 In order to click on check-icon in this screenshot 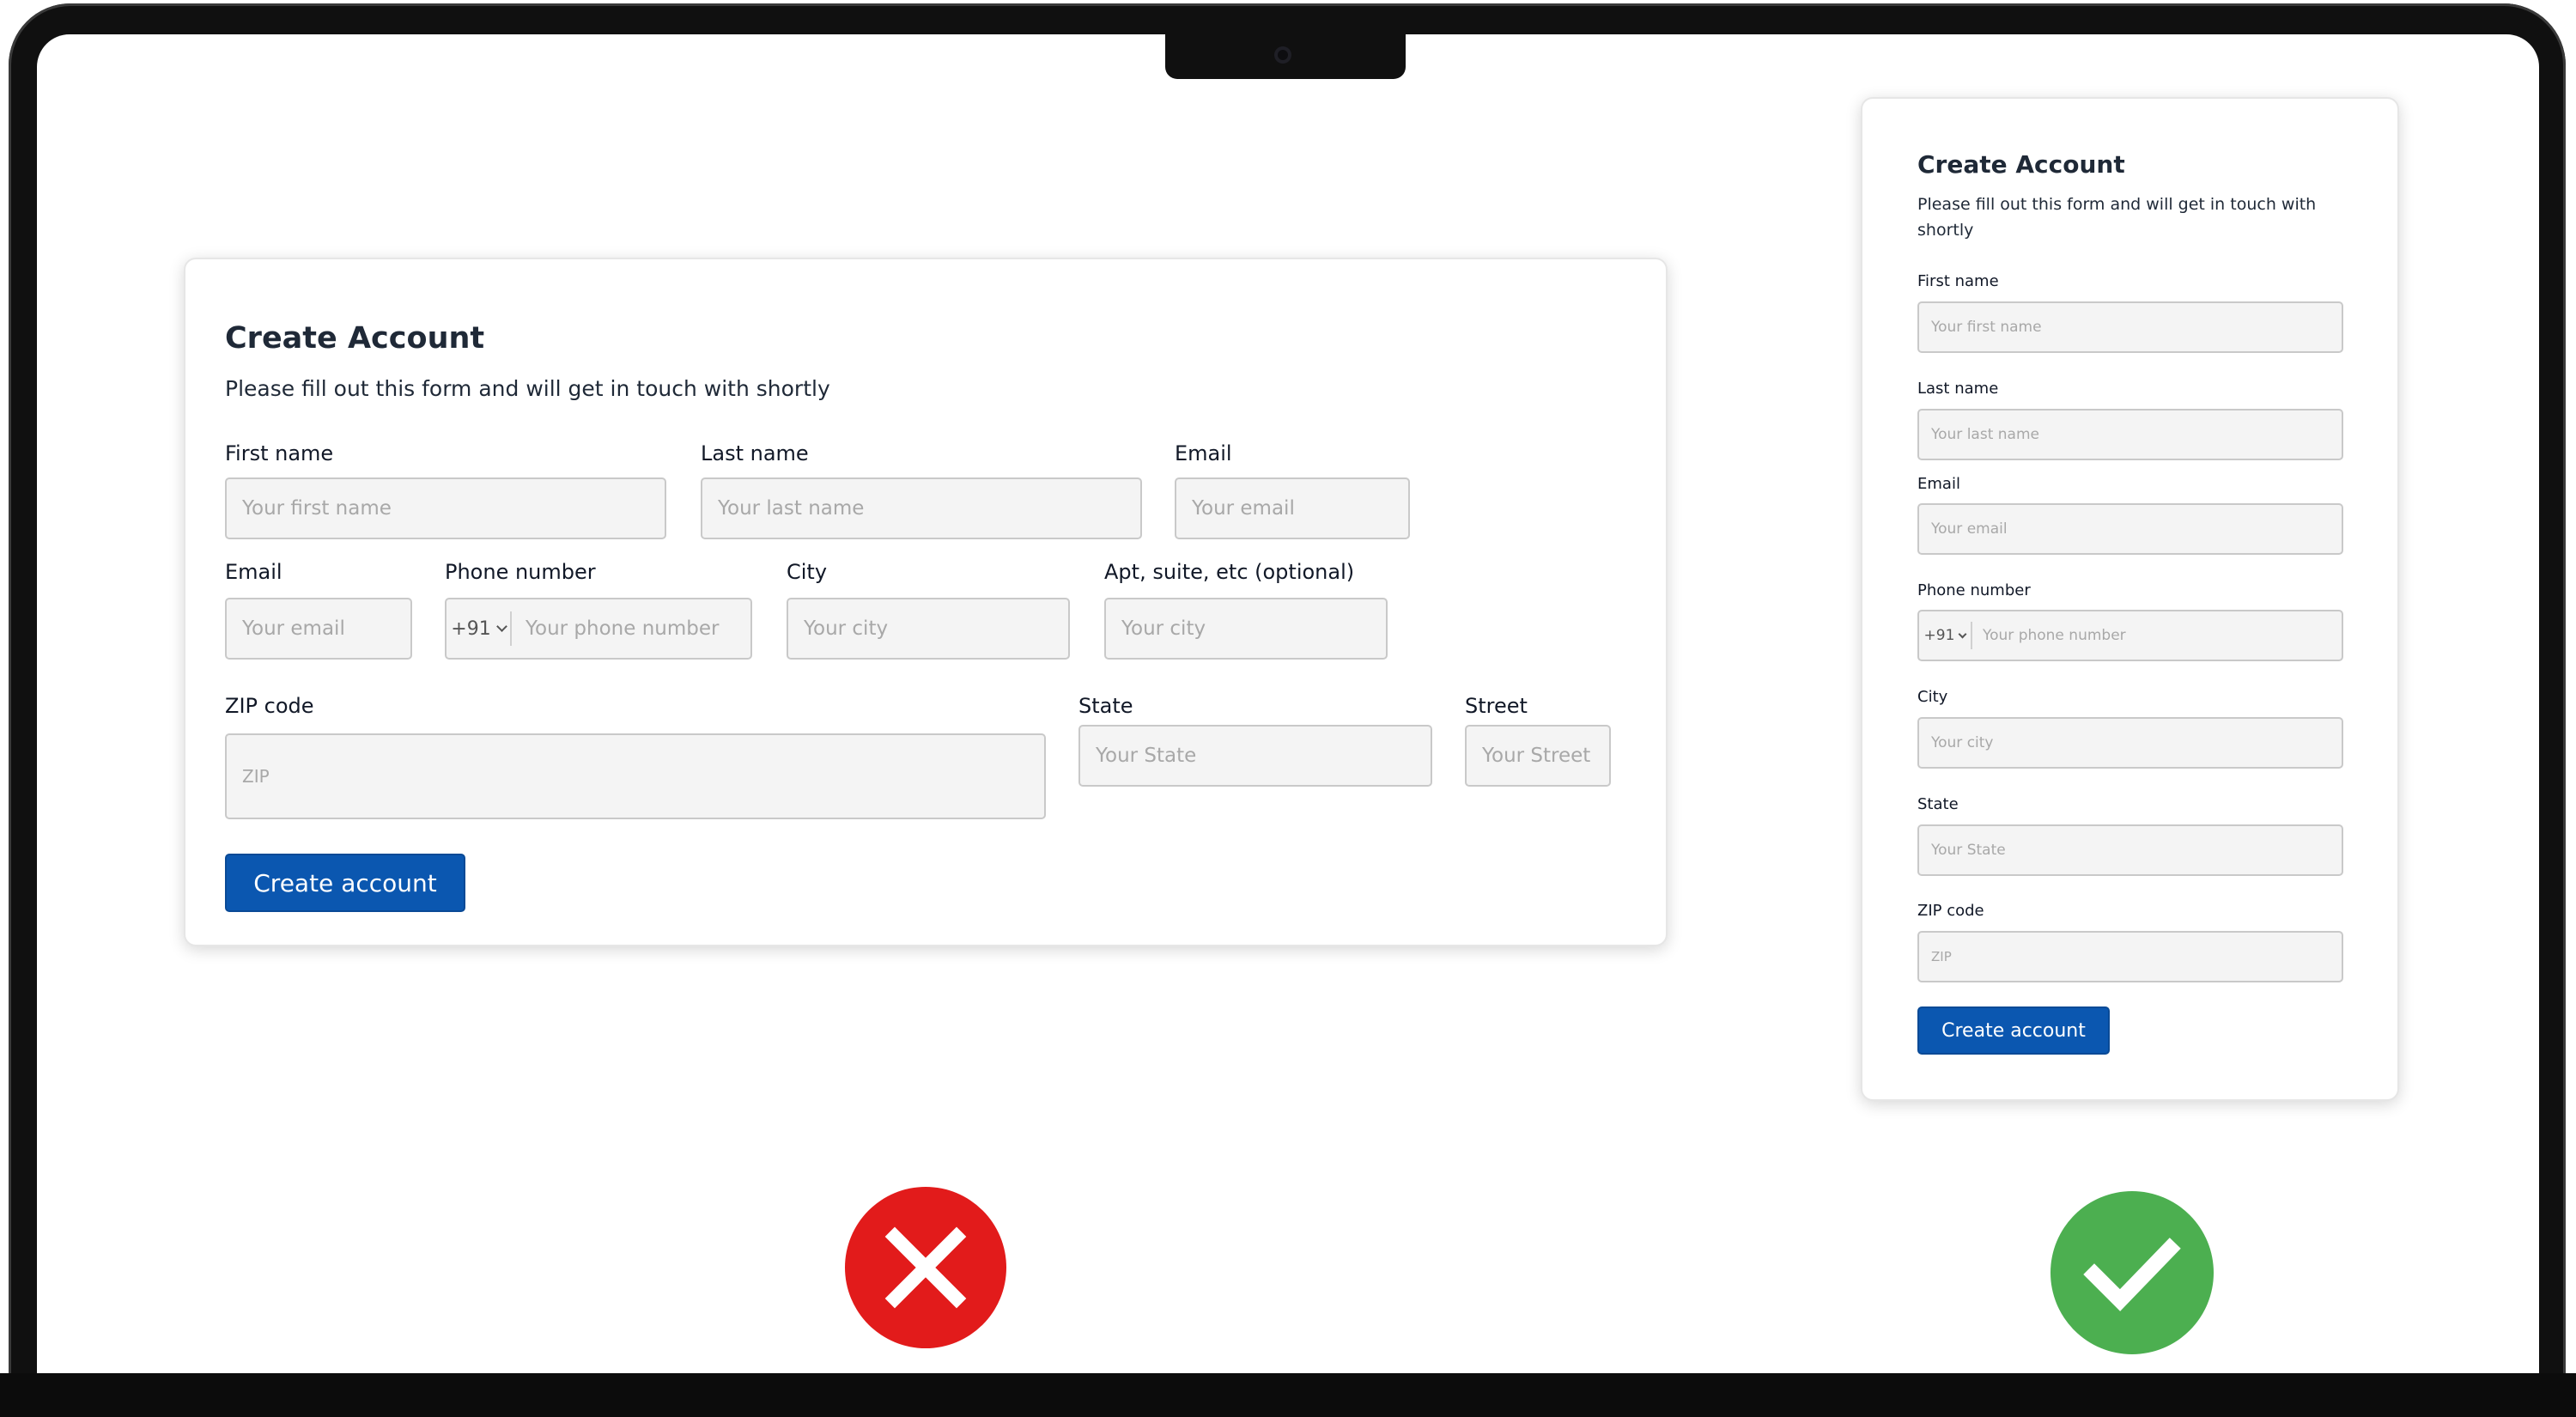, I will do `click(2132, 1274)`.